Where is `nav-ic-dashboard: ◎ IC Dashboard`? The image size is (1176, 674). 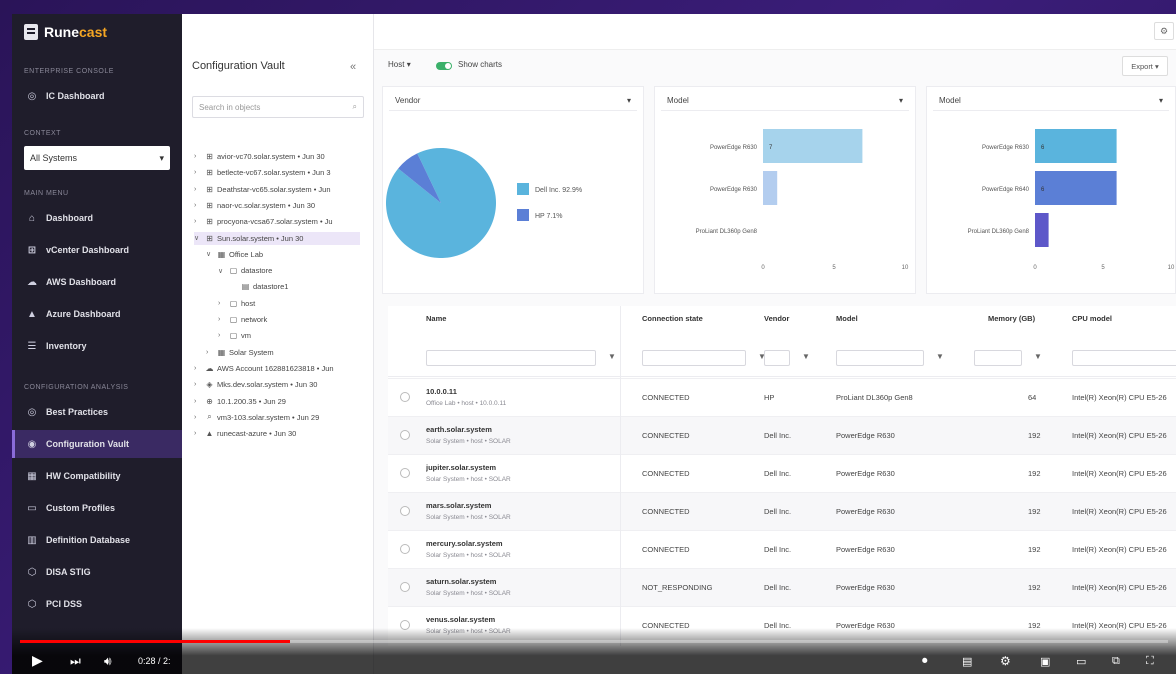
nav-ic-dashboard: ◎ IC Dashboard is located at coordinates (97, 96).